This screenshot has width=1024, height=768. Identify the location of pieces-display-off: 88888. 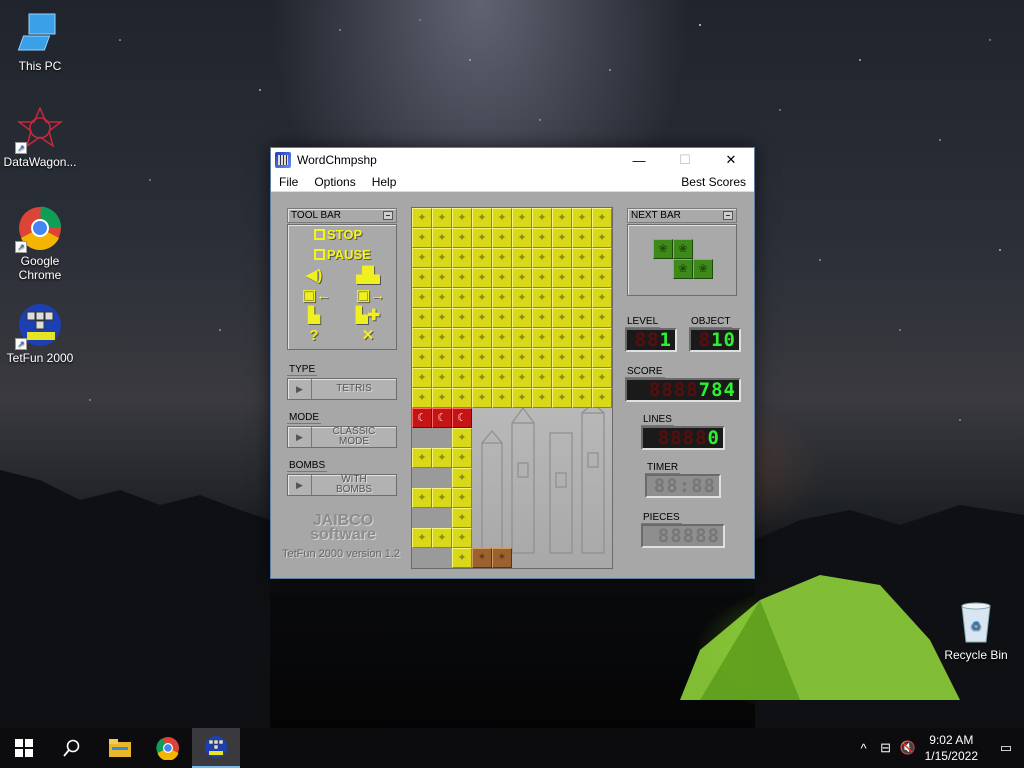
(688, 536).